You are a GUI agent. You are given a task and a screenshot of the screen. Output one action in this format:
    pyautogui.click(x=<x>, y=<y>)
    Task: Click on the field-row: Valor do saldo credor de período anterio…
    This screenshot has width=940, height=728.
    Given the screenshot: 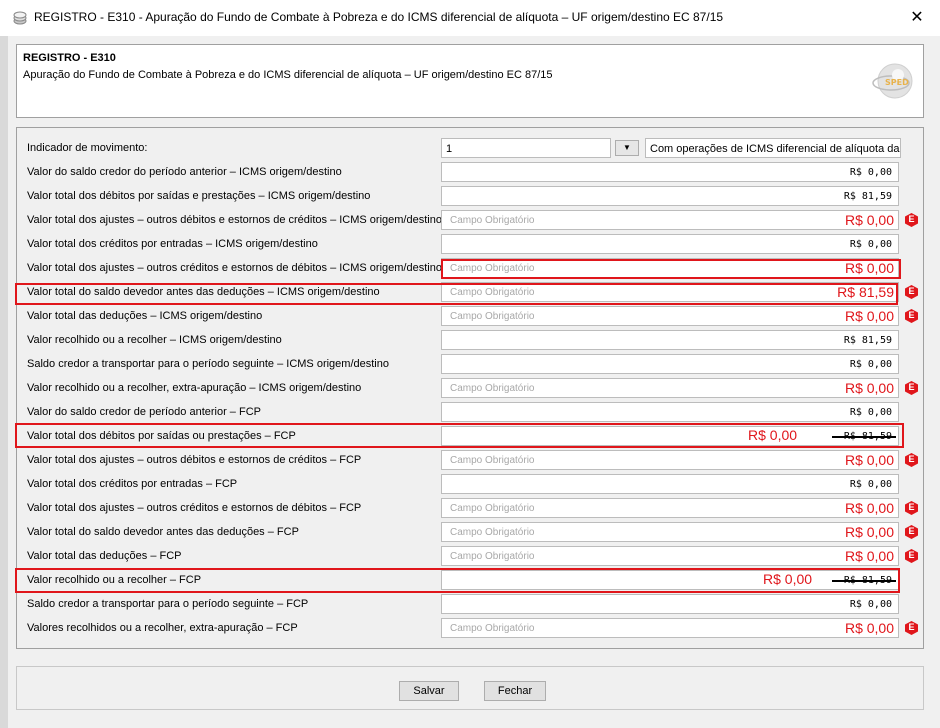 What is the action you would take?
    pyautogui.click(x=470, y=412)
    